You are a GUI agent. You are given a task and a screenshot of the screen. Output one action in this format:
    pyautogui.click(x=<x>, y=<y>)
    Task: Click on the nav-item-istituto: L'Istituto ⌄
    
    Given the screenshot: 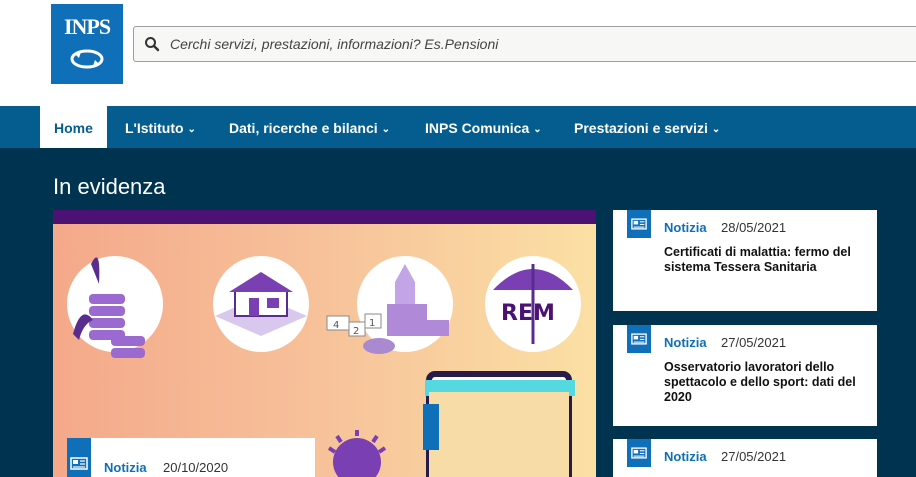 What is the action you would take?
    pyautogui.click(x=160, y=127)
    